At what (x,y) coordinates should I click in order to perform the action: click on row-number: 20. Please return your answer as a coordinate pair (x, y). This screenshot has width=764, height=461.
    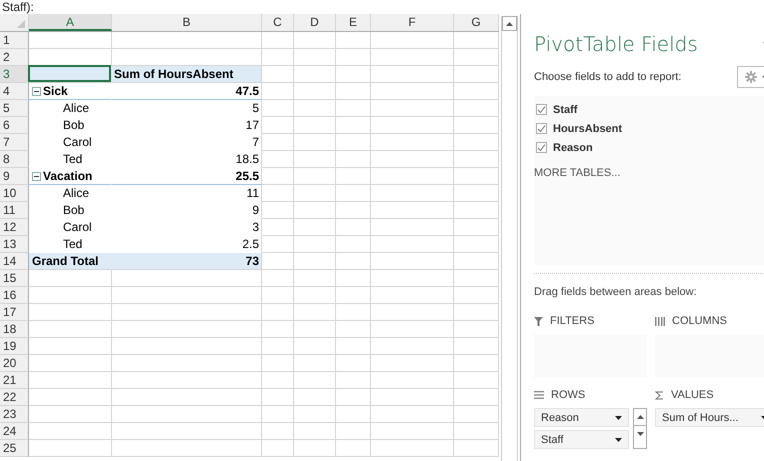
    Looking at the image, I should click on (14, 363).